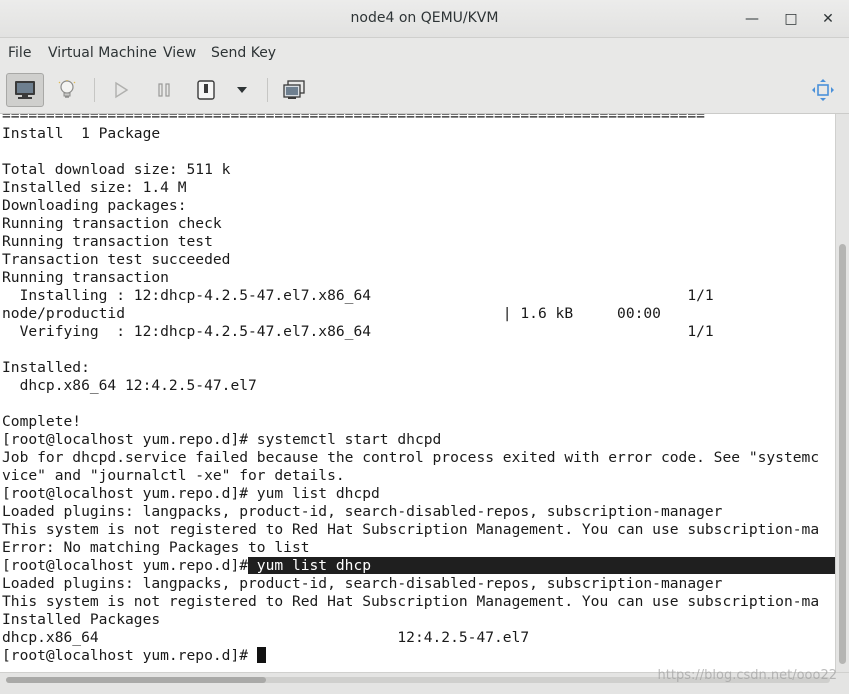 Image resolution: width=849 pixels, height=694 pixels. I want to click on fullscreen-button, so click(823, 90).